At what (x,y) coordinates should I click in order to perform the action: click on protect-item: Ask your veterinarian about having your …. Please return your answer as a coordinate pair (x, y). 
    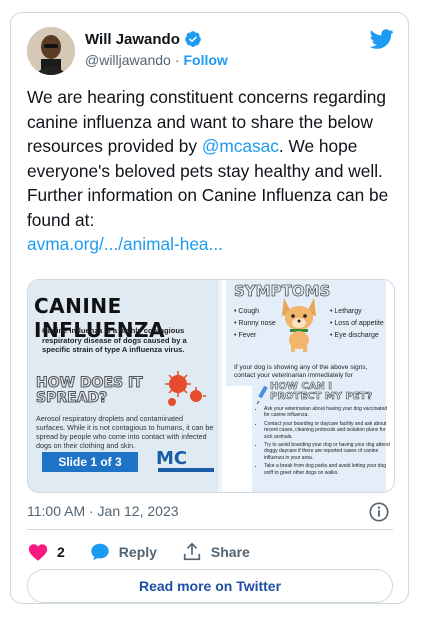
    Looking at the image, I should click on (328, 412).